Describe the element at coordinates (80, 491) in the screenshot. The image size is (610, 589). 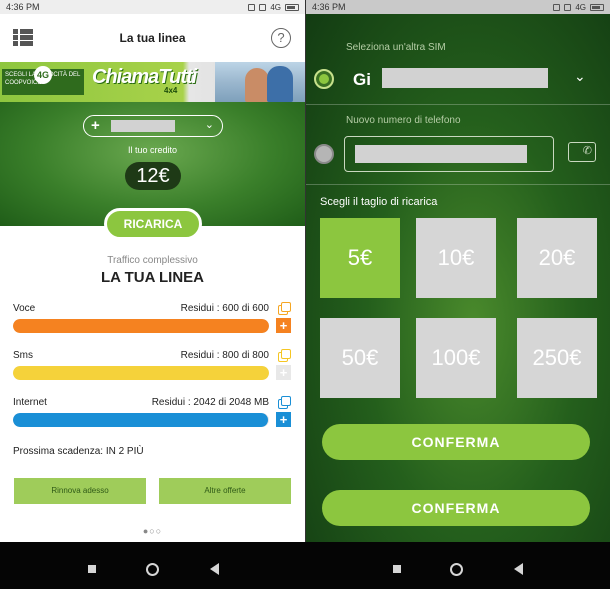
I see `renew-button: Rinnova adesso` at that location.